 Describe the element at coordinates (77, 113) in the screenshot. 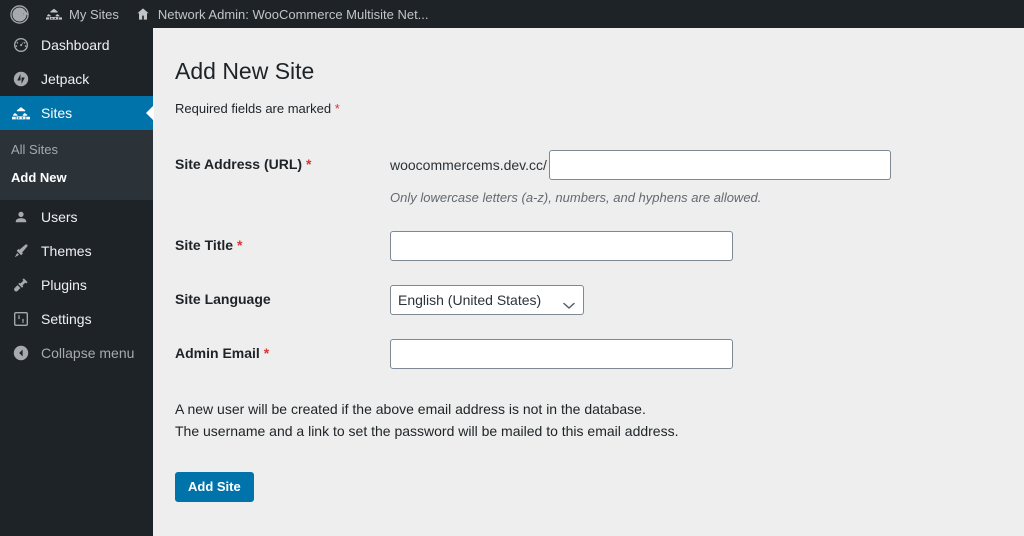

I see `sidebar-item-sites: Sites` at that location.